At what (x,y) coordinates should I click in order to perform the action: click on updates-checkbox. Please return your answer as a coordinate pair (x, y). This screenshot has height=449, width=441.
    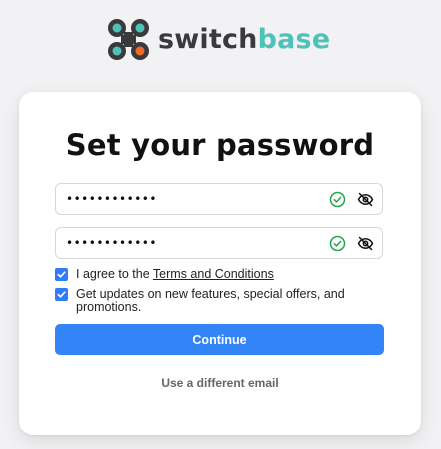
    Looking at the image, I should click on (61, 294).